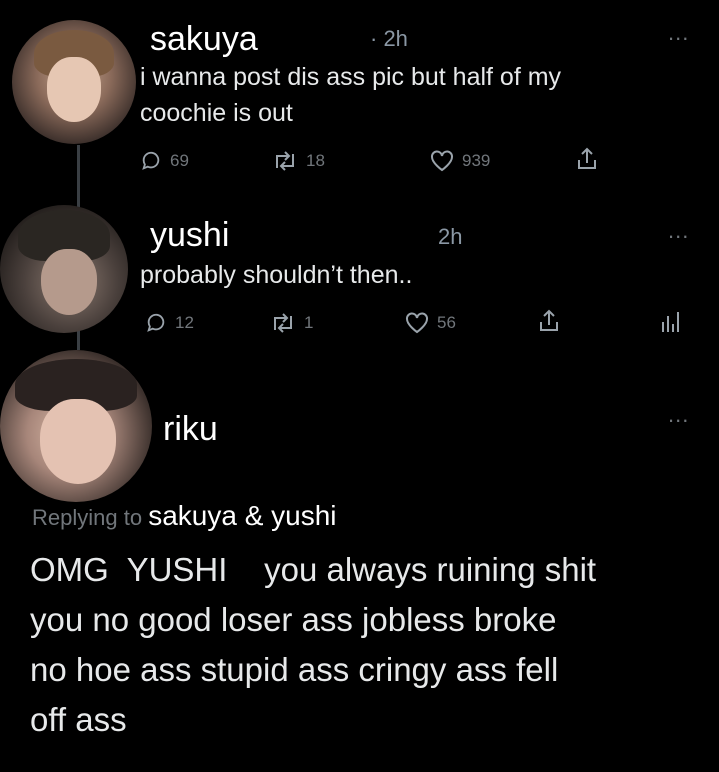 The image size is (719, 772). Describe the element at coordinates (293, 619) in the screenshot. I see `tweet-text-line: you no good loser ass jobless broke` at that location.